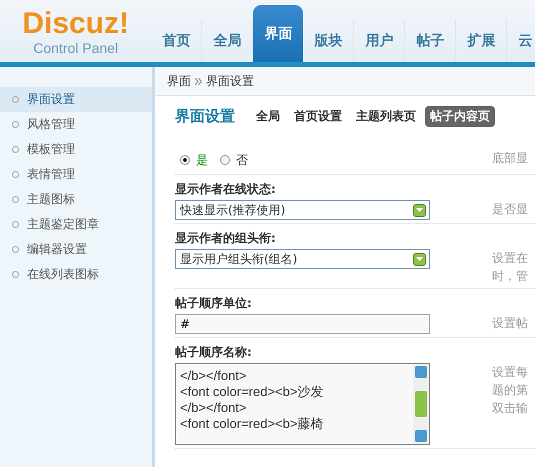 The width and height of the screenshot is (535, 467). What do you see at coordinates (510, 258) in the screenshot?
I see `setting-hint: 设置在` at bounding box center [510, 258].